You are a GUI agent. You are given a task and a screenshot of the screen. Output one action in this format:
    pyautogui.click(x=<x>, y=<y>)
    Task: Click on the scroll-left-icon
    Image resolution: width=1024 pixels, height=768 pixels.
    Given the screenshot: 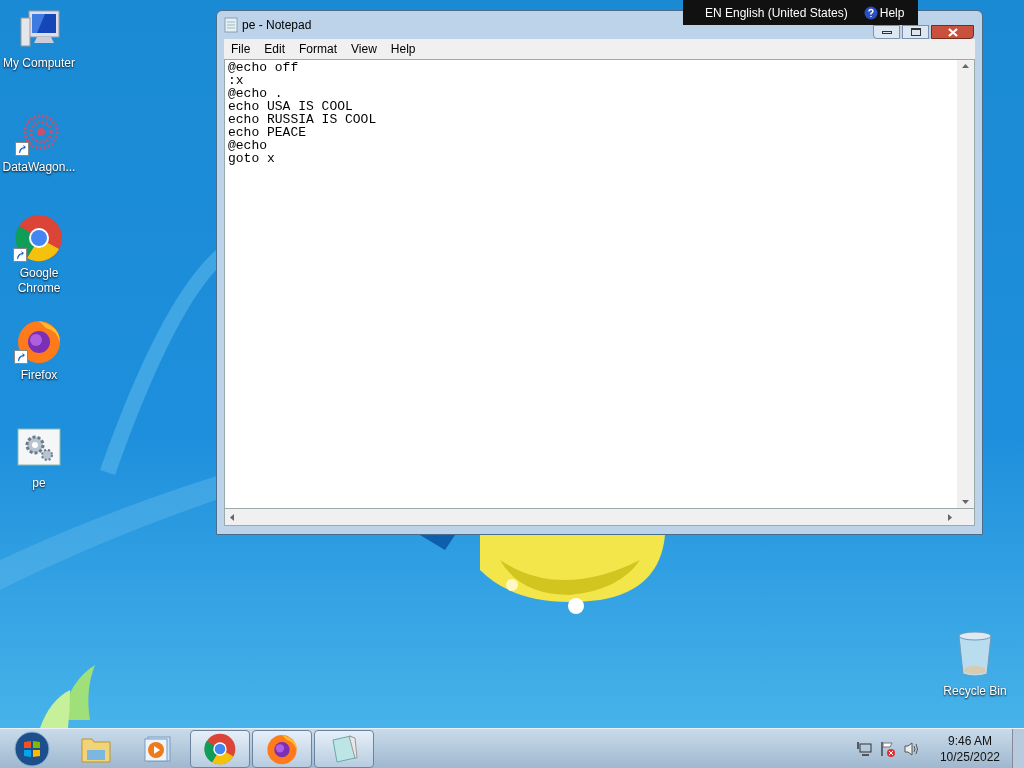 What is the action you would take?
    pyautogui.click(x=232, y=517)
    